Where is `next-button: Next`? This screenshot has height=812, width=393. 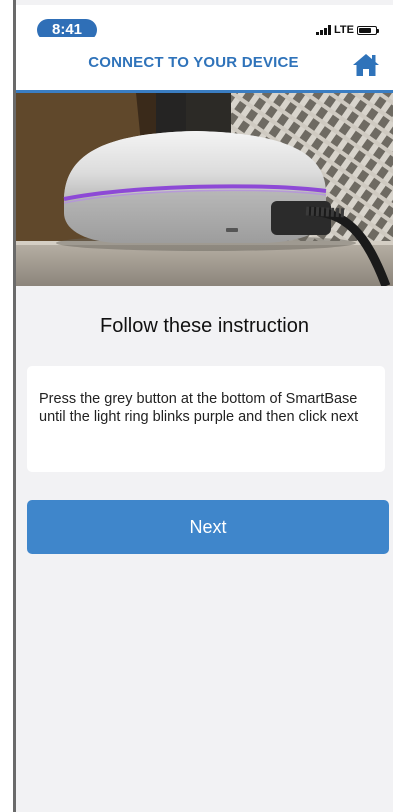 next-button: Next is located at coordinates (208, 527).